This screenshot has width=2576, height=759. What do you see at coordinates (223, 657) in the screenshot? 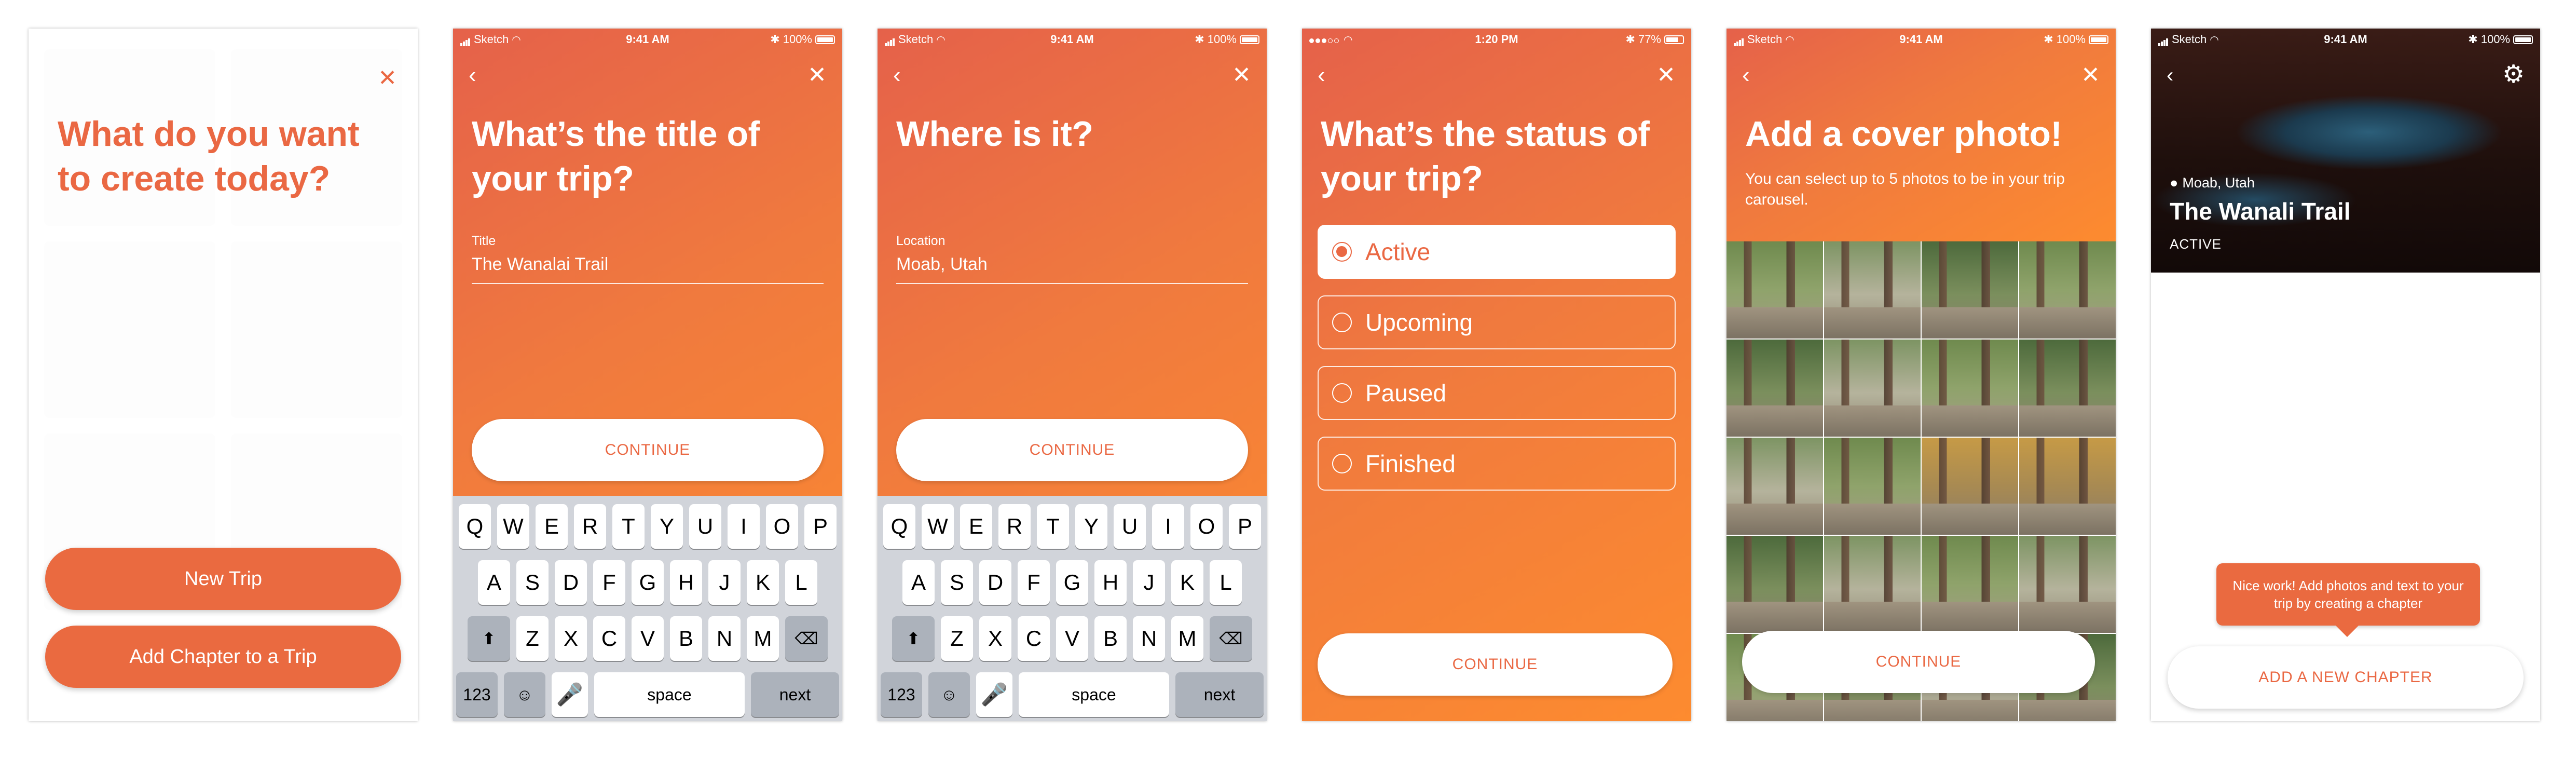
I see `add-chapter-button: Add Chapter to a Trip` at bounding box center [223, 657].